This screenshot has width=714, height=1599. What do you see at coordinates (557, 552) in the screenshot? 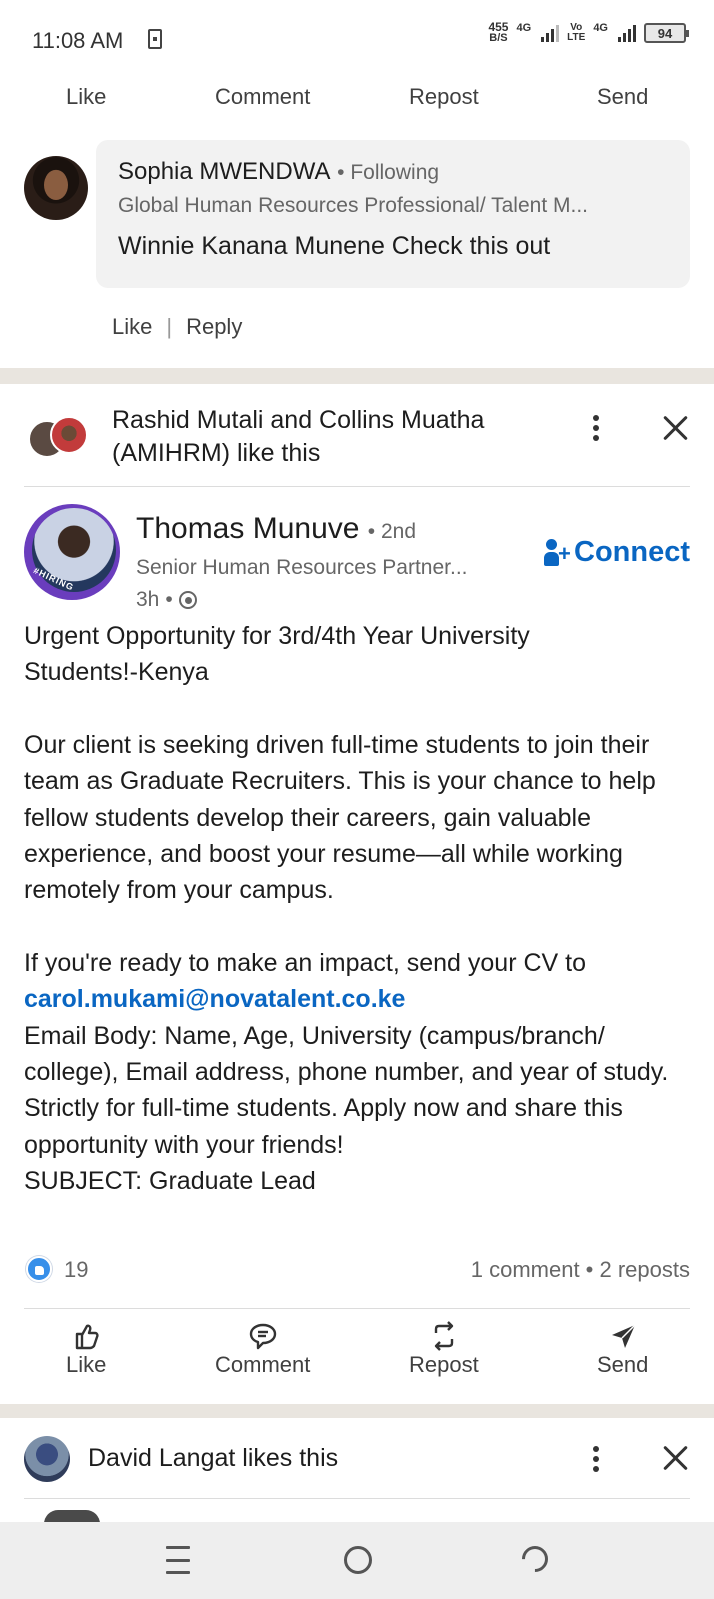
I see `person-add-icon: +` at bounding box center [557, 552].